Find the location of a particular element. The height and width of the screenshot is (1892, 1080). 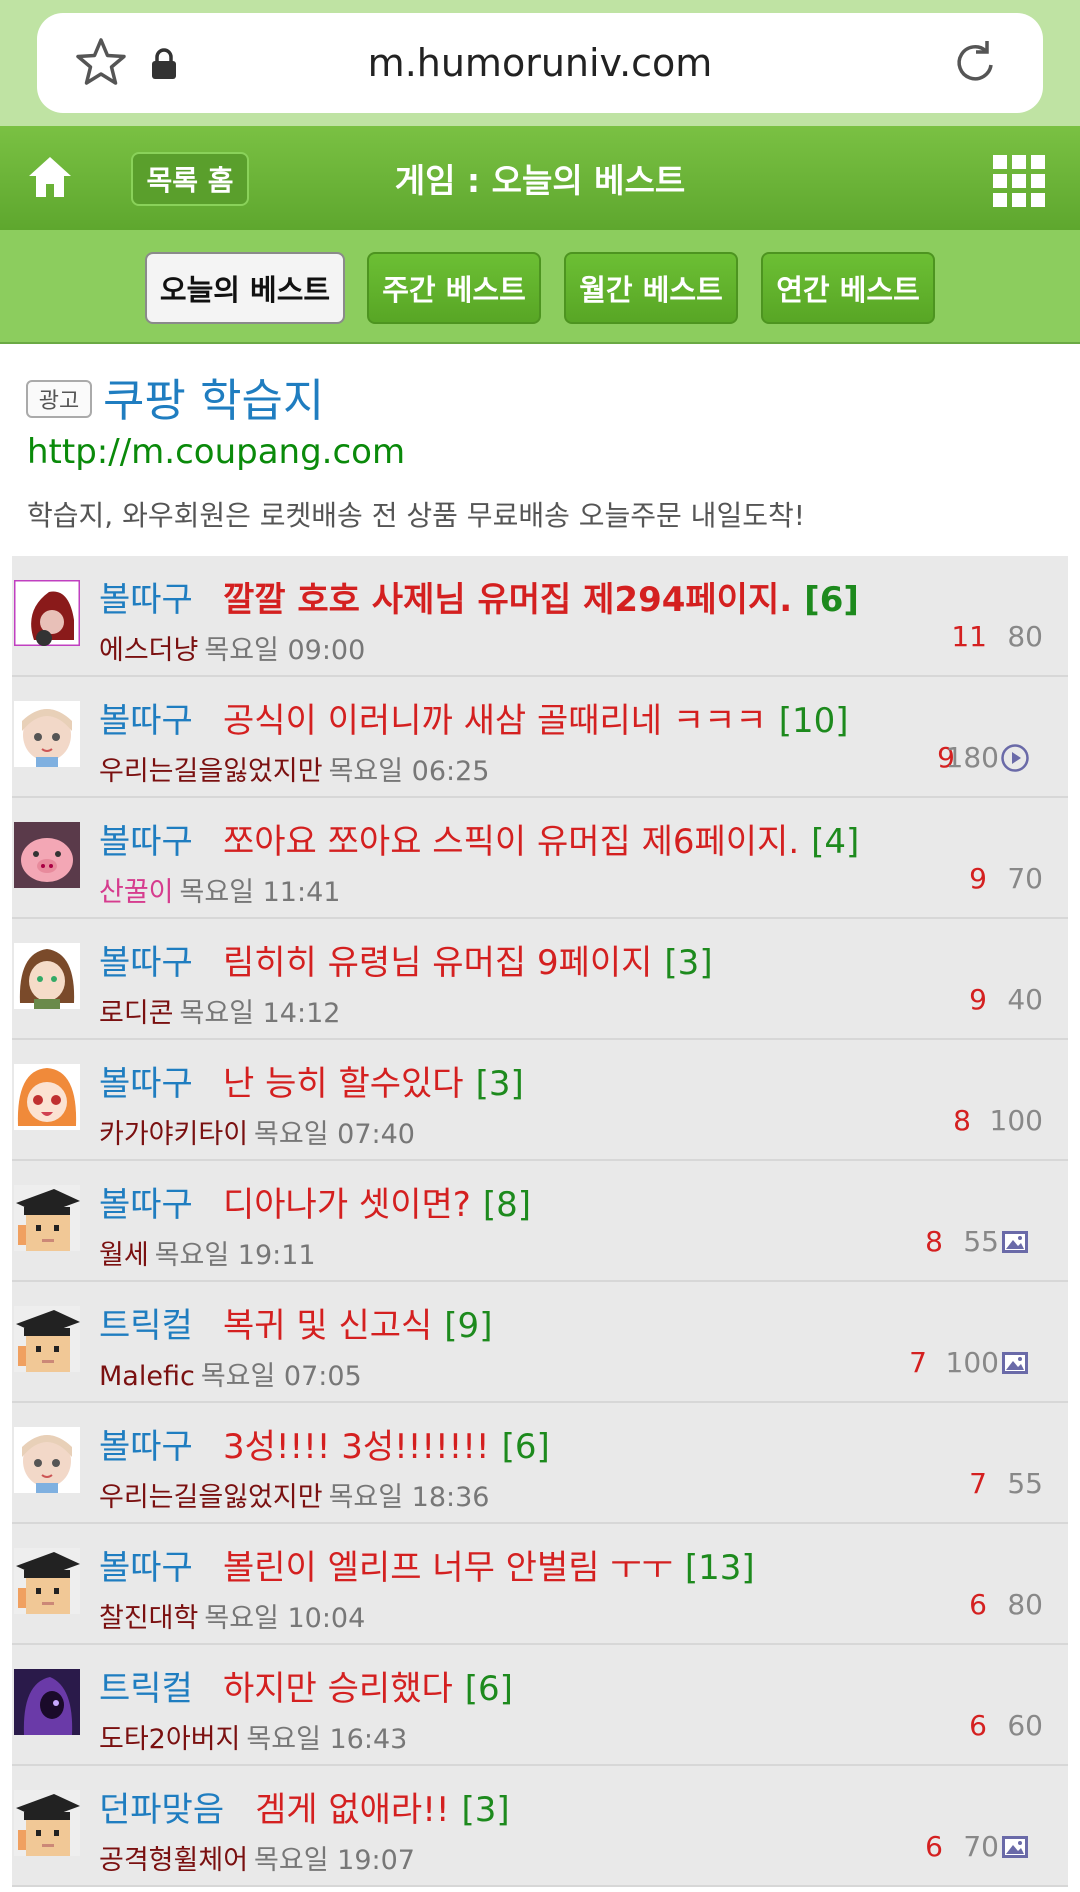

post-title: 겜게 없애라!! [3] is located at coordinates (382, 1806).